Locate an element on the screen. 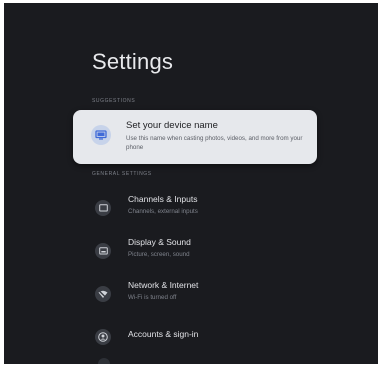  menu-item-subtitle: Picture, screen, sound is located at coordinates (159, 254).